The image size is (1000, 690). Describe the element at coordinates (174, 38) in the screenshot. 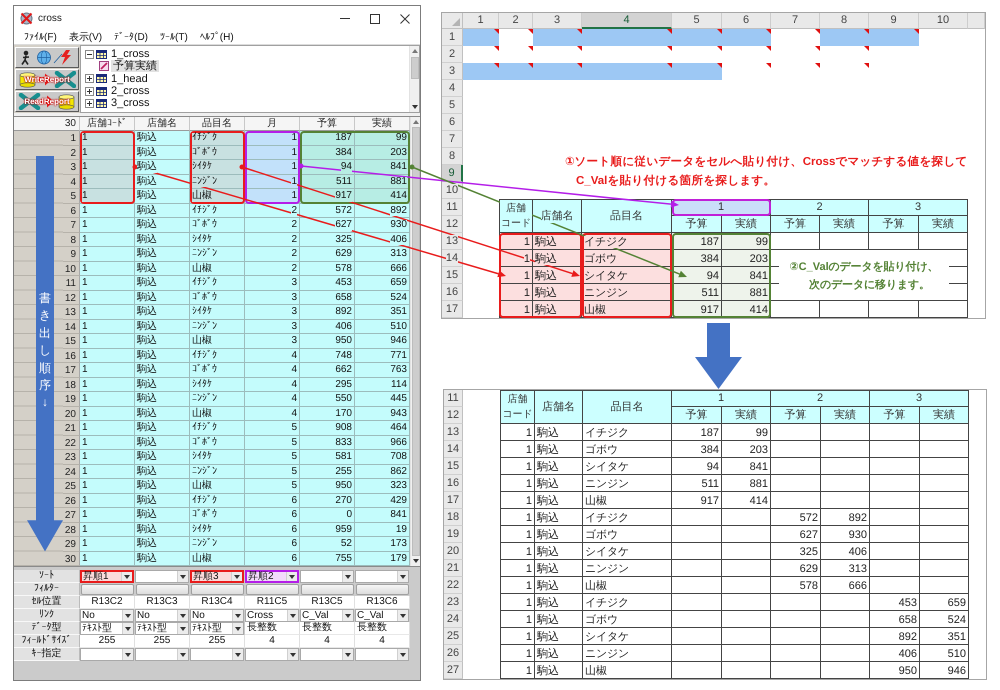

I see `menu-item: ﾂｰﾙ(T)` at that location.